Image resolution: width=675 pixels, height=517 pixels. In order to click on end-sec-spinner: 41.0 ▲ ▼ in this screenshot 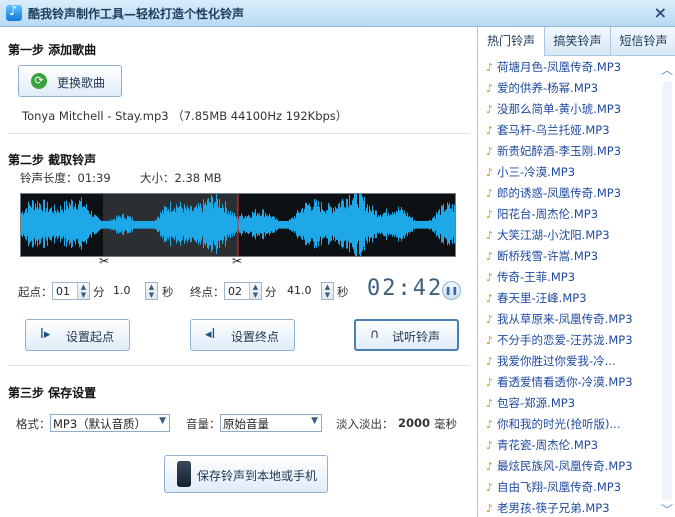, I will do `click(309, 291)`.